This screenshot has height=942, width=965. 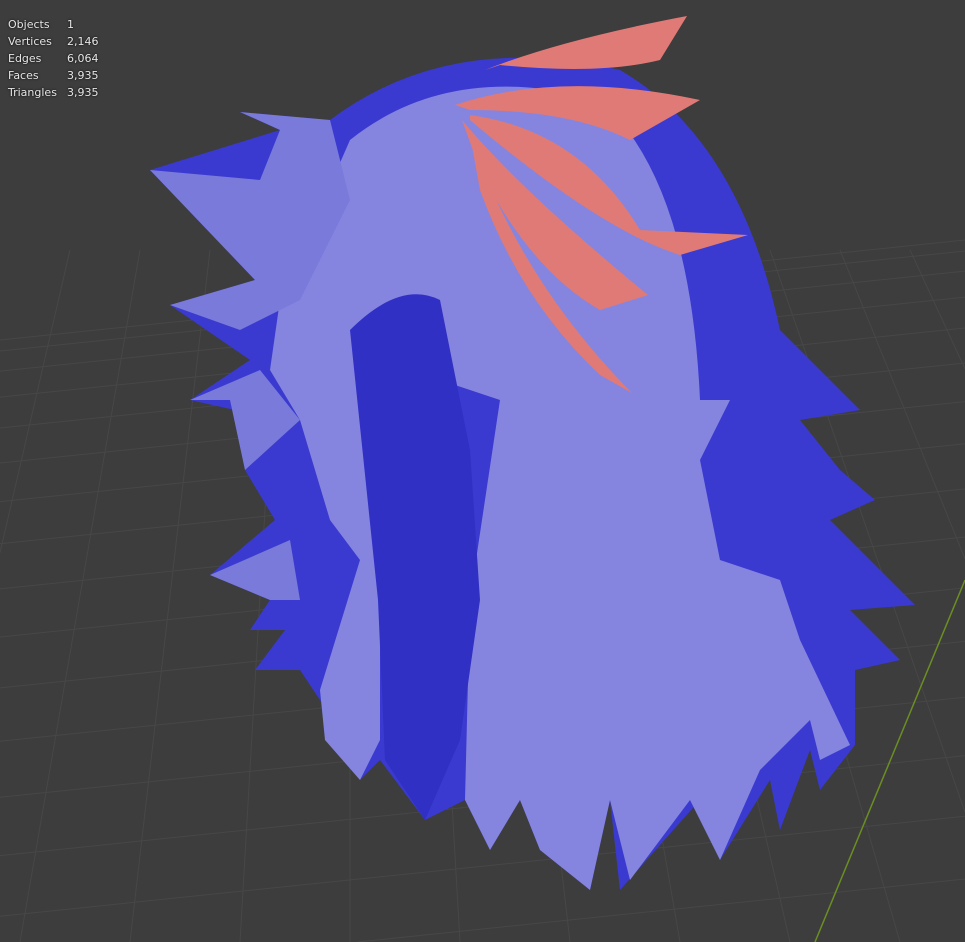 I want to click on stat-value: 2,146, so click(x=83, y=41).